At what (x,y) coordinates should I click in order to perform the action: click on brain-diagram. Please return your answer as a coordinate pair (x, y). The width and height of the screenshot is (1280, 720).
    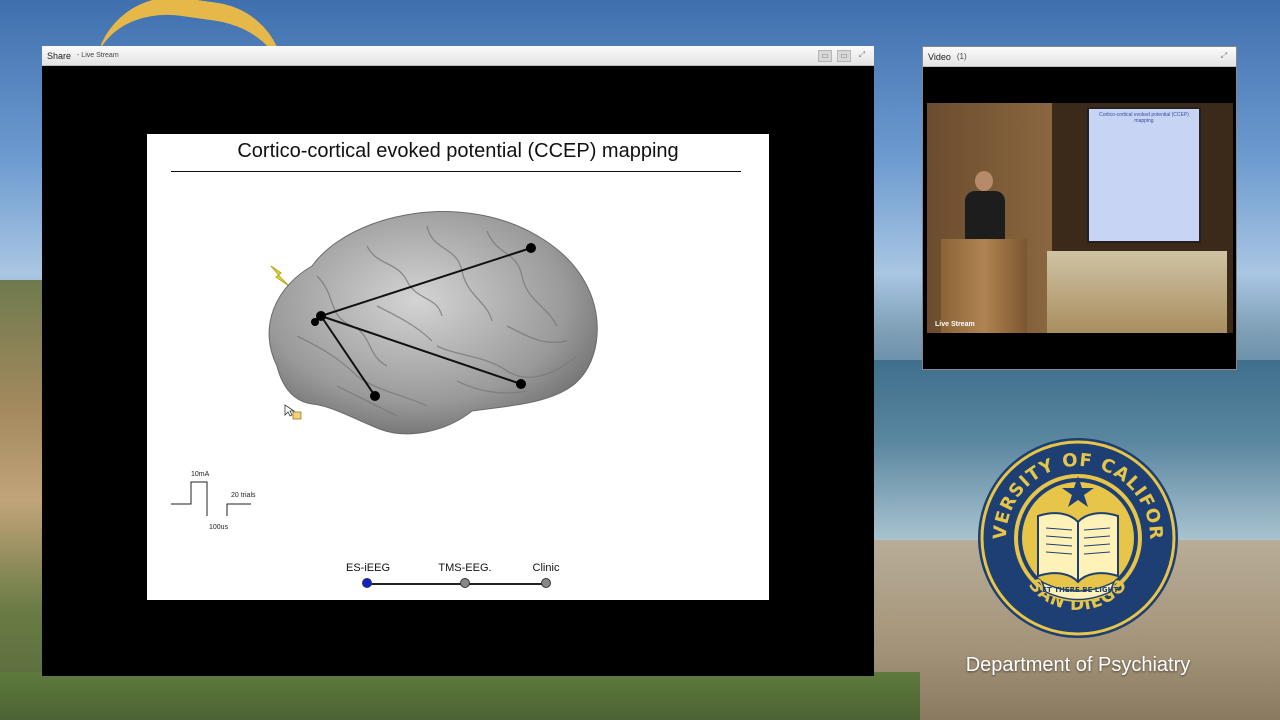
    Looking at the image, I should click on (433, 323).